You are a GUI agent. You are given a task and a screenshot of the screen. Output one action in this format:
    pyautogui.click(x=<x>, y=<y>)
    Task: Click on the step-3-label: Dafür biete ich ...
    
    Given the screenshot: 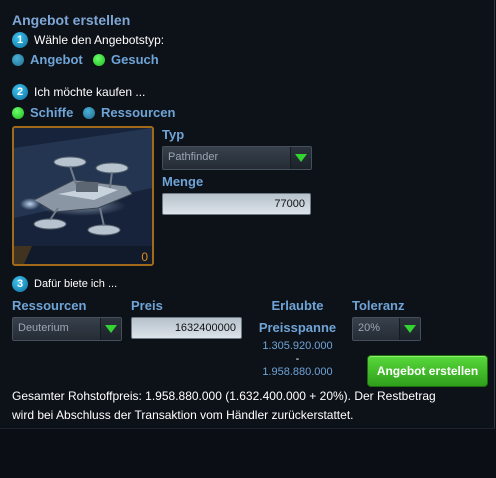 What is the action you would take?
    pyautogui.click(x=76, y=284)
    